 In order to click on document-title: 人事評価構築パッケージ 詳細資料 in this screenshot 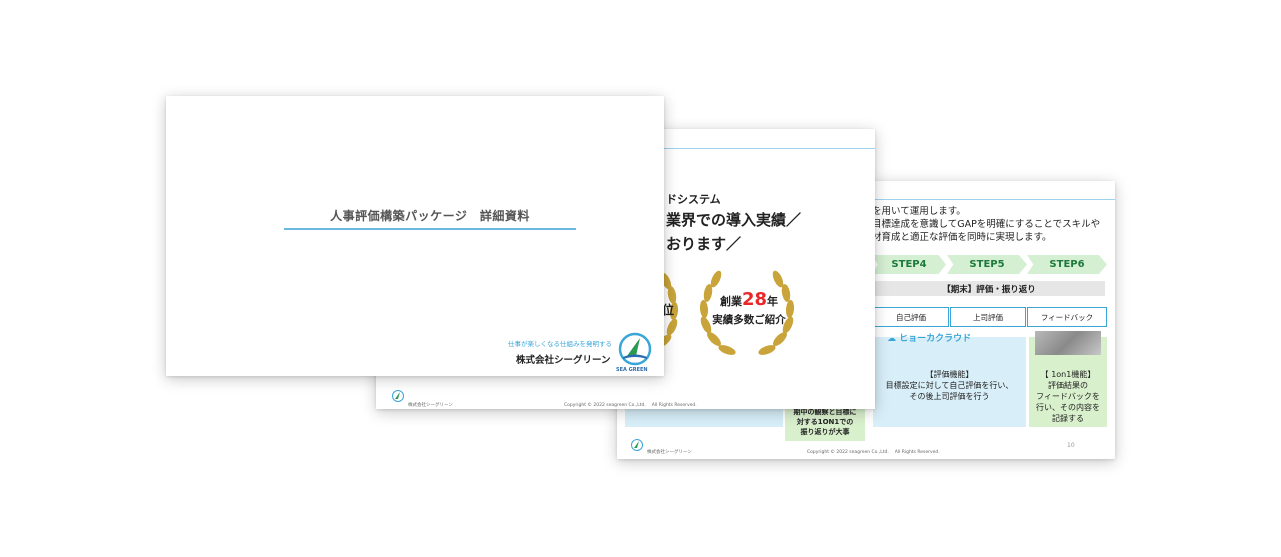, I will do `click(430, 216)`.